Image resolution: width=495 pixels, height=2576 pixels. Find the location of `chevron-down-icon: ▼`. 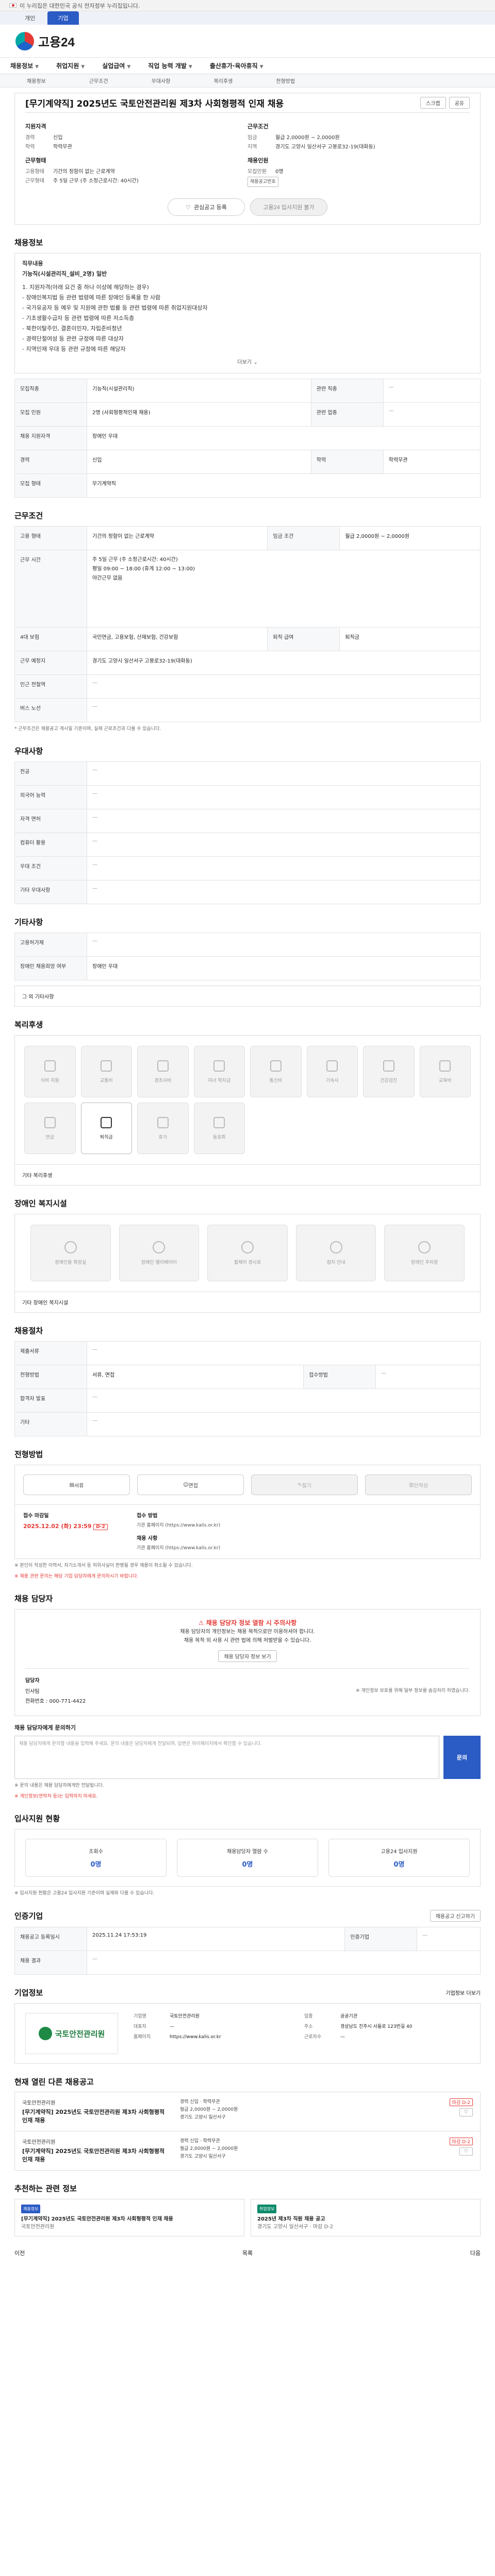

chevron-down-icon: ▼ is located at coordinates (83, 67).